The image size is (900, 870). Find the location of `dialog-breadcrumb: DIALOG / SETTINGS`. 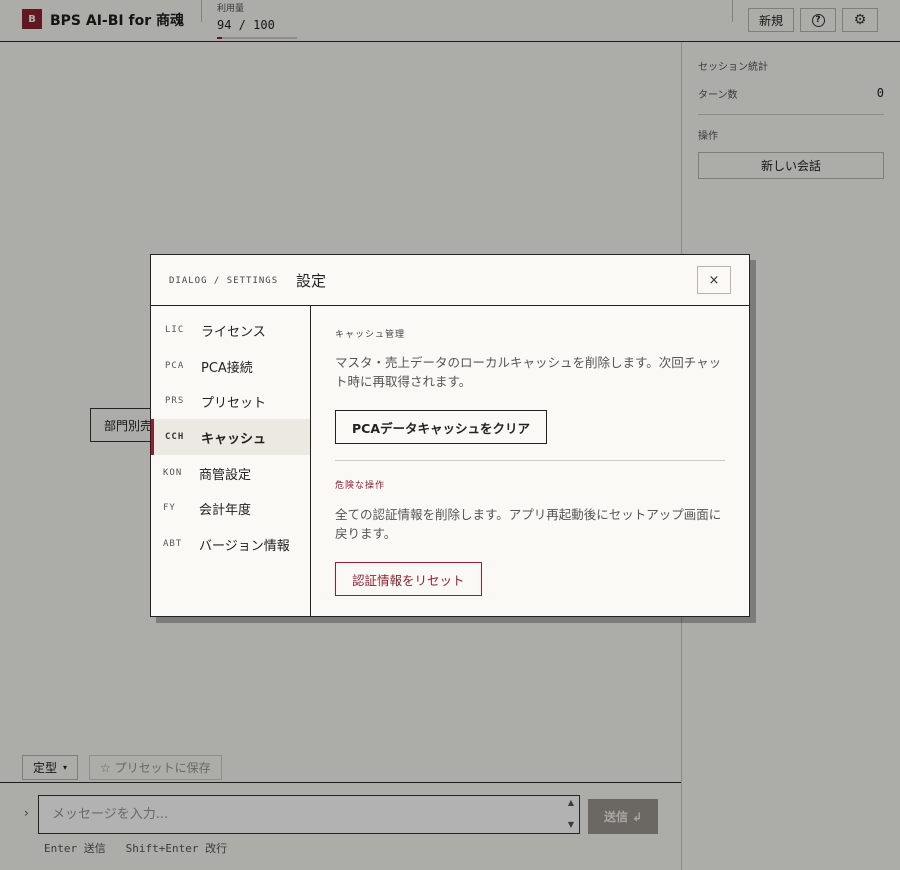

dialog-breadcrumb: DIALOG / SETTINGS is located at coordinates (224, 281).